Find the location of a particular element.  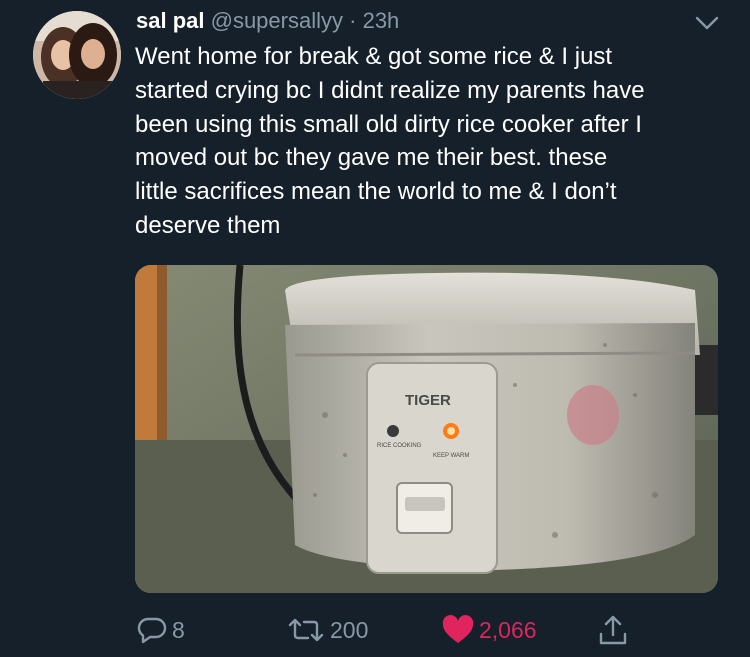

keep-warm-label: KEEP WARM is located at coordinates (451, 456).